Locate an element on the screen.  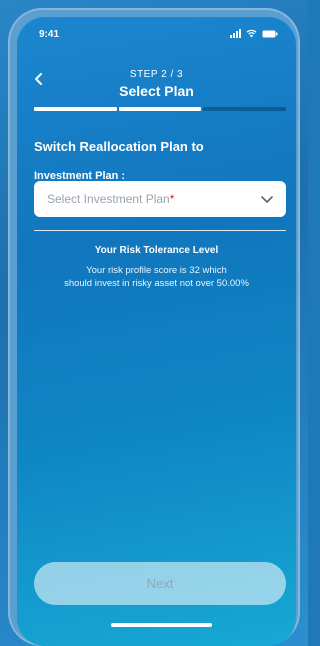
signal-icon is located at coordinates (235, 33).